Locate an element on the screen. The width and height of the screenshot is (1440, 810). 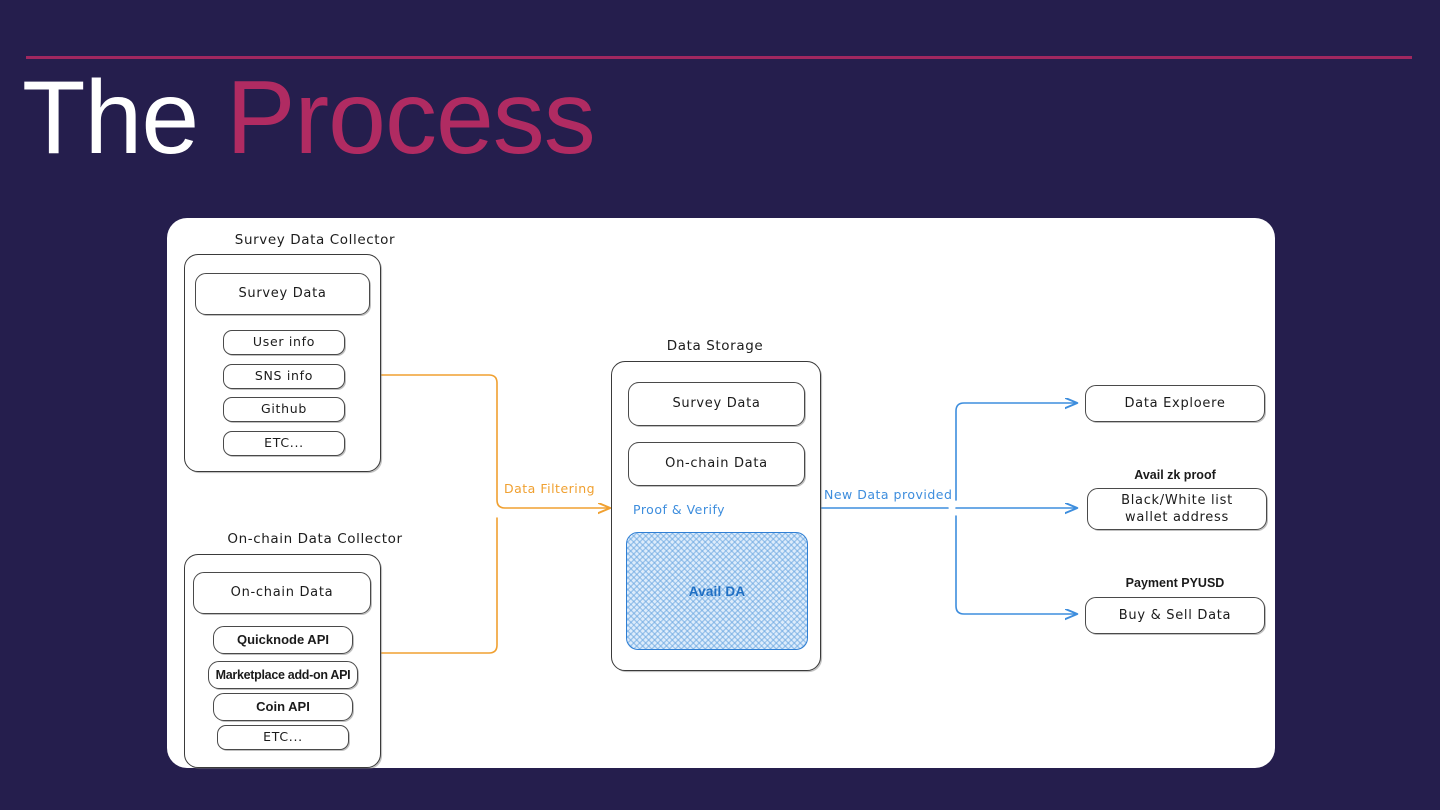
output-caption-payment-pyusd: Payment PYUSD is located at coordinates (1175, 583).